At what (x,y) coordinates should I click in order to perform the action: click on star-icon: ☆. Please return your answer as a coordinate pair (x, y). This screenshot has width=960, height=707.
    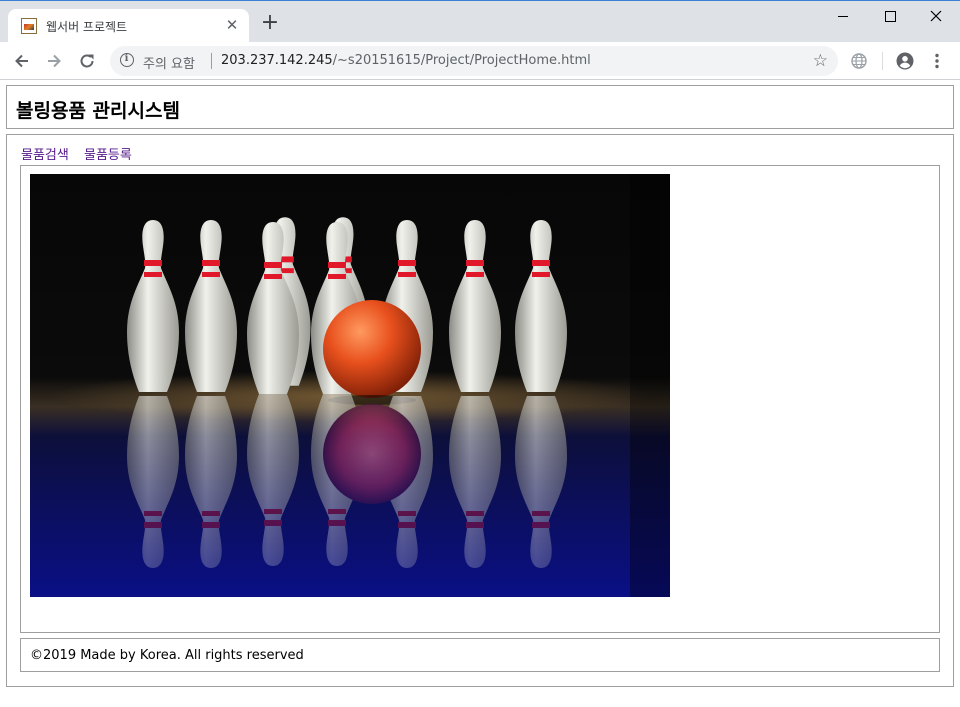
    Looking at the image, I should click on (820, 61).